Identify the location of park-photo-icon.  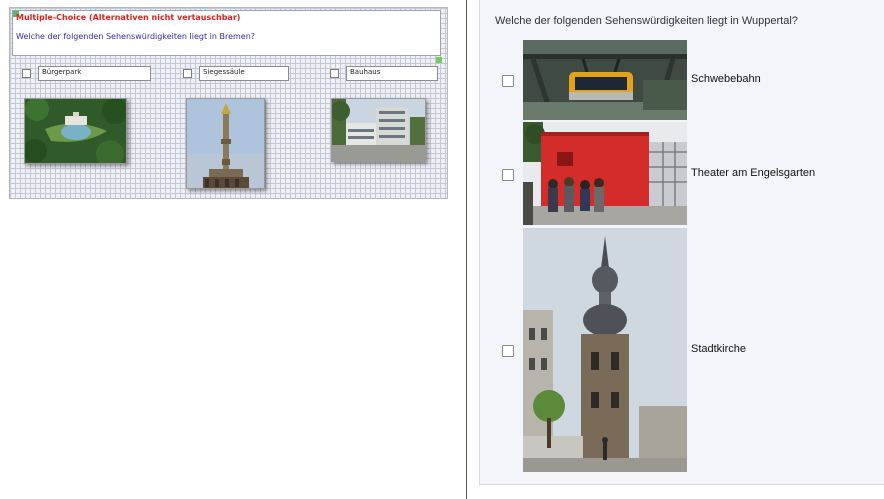
(75, 131).